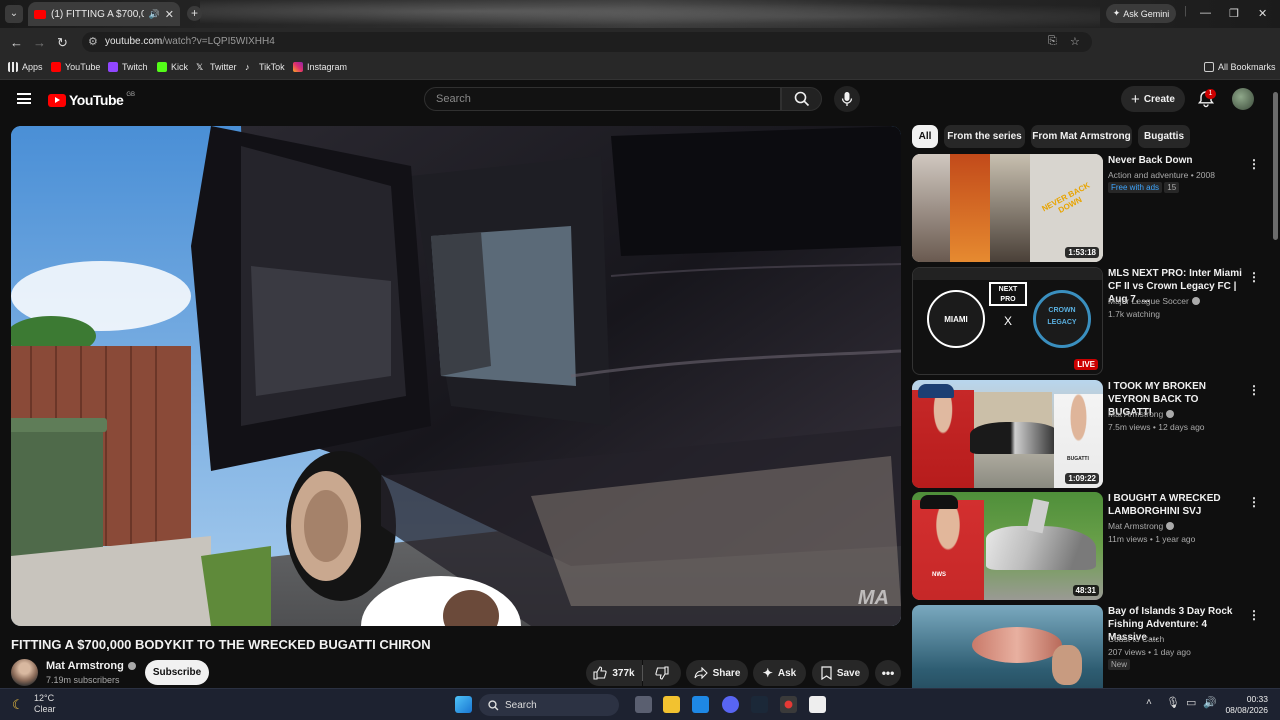  I want to click on gemini-icon: ✦, so click(1116, 13).